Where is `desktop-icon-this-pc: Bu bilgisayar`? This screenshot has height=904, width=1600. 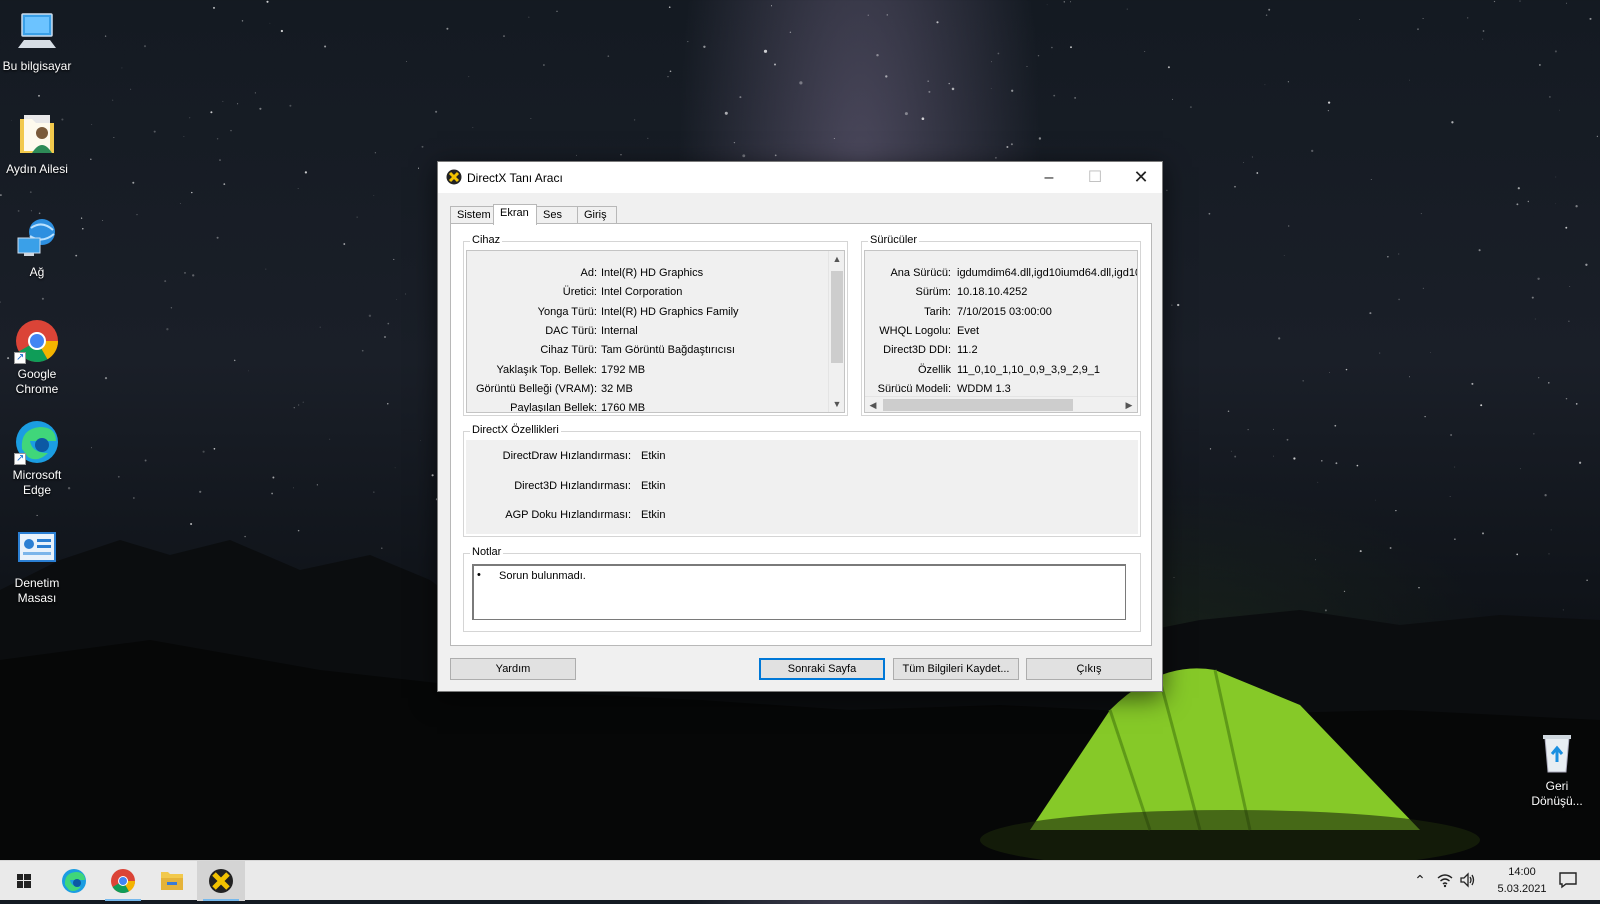
desktop-icon-this-pc: Bu bilgisayar is located at coordinates (37, 42).